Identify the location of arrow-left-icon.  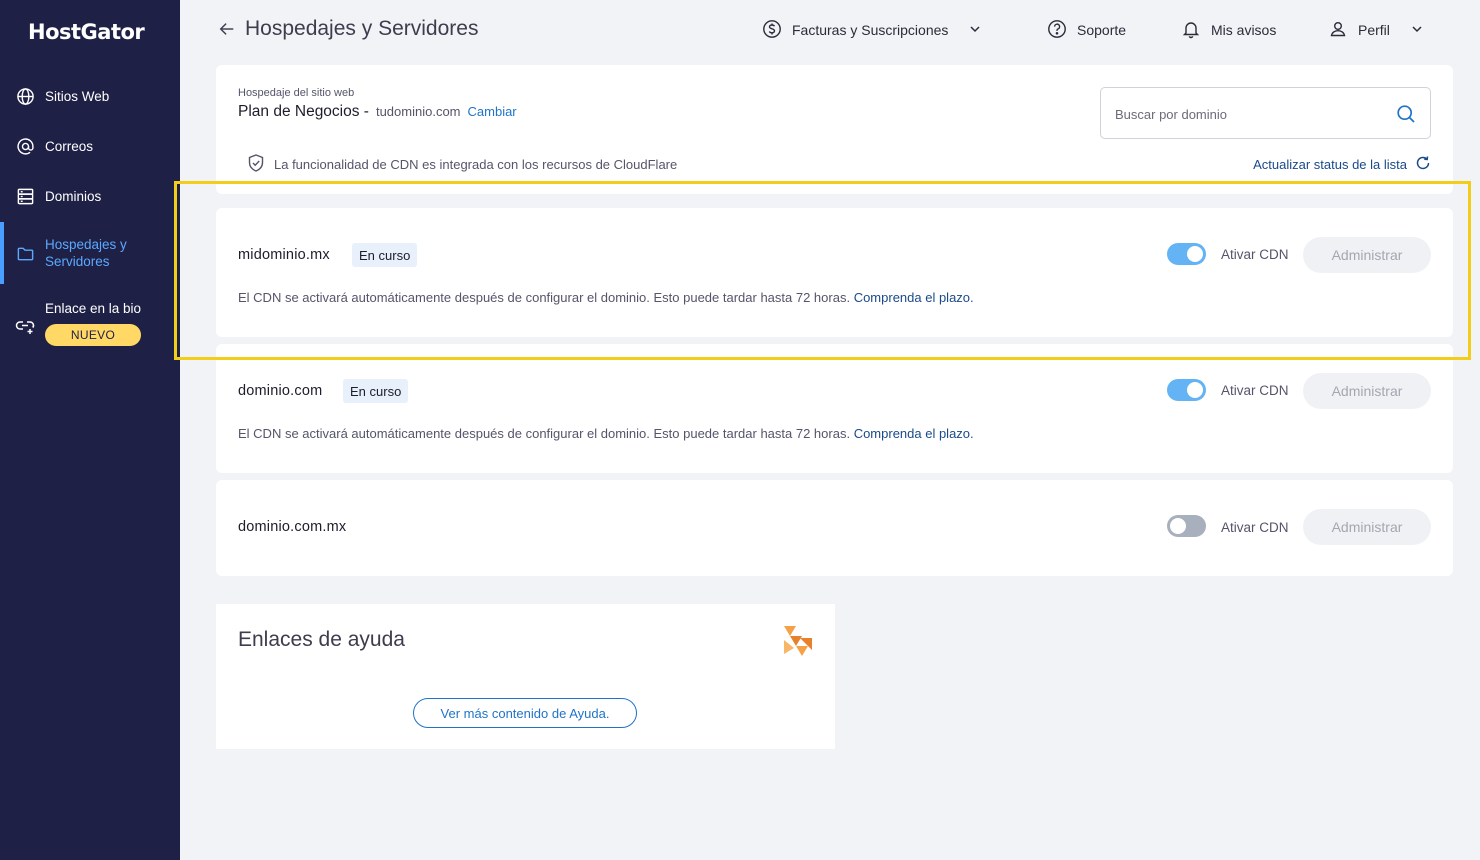
(228, 30).